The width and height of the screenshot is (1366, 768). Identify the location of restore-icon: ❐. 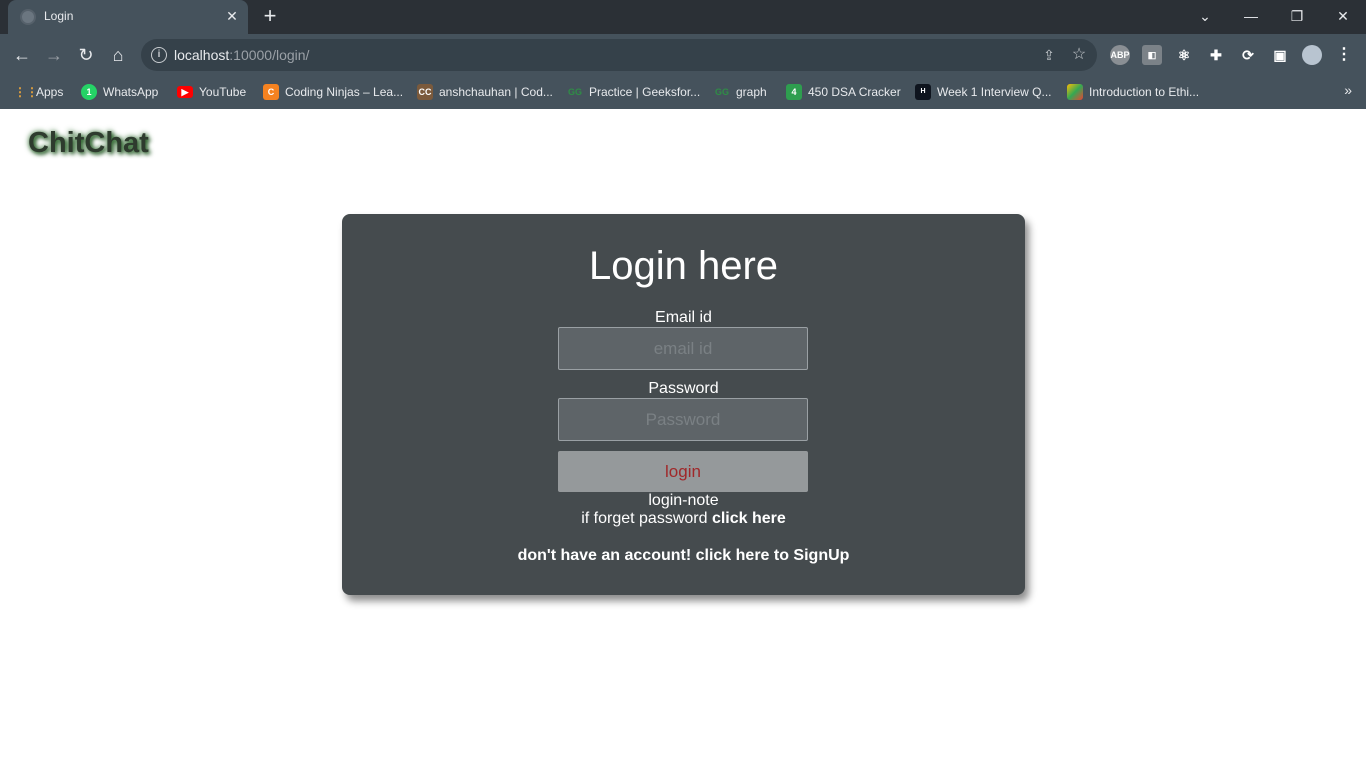
(1297, 16).